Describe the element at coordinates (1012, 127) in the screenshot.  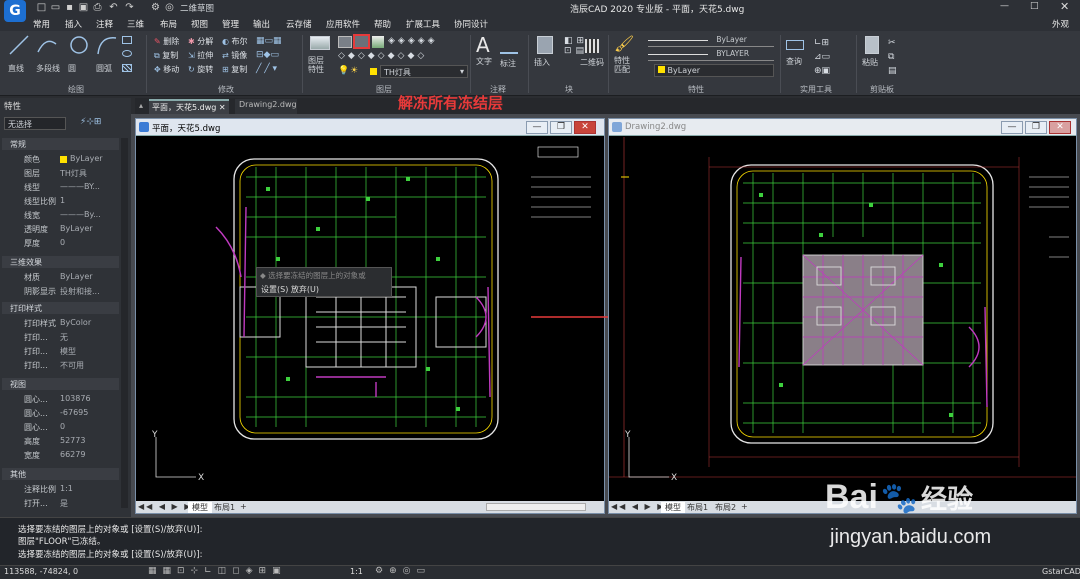
I see `window-2-minimize: —` at that location.